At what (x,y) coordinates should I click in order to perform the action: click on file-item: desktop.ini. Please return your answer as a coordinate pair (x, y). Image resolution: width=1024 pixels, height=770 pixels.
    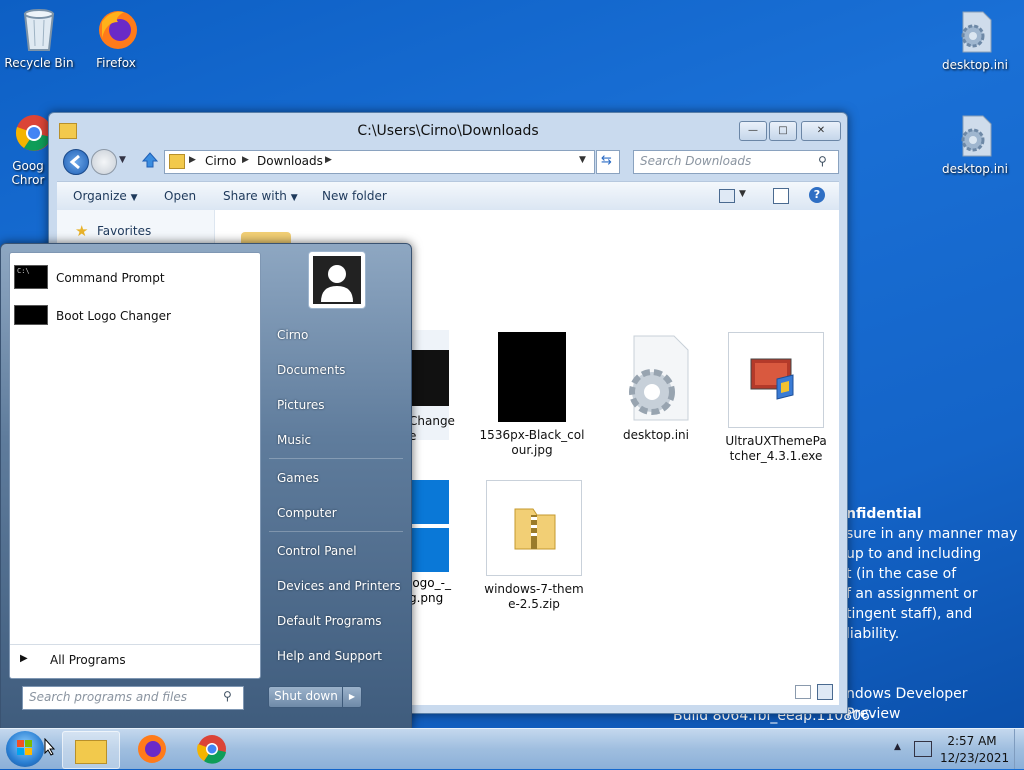
    Looking at the image, I should click on (656, 387).